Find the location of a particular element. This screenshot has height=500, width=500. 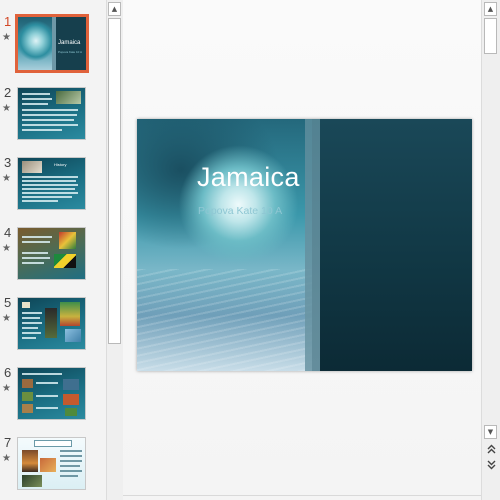

slide-scrollbar: ▲ ▼ is located at coordinates (490, 250).